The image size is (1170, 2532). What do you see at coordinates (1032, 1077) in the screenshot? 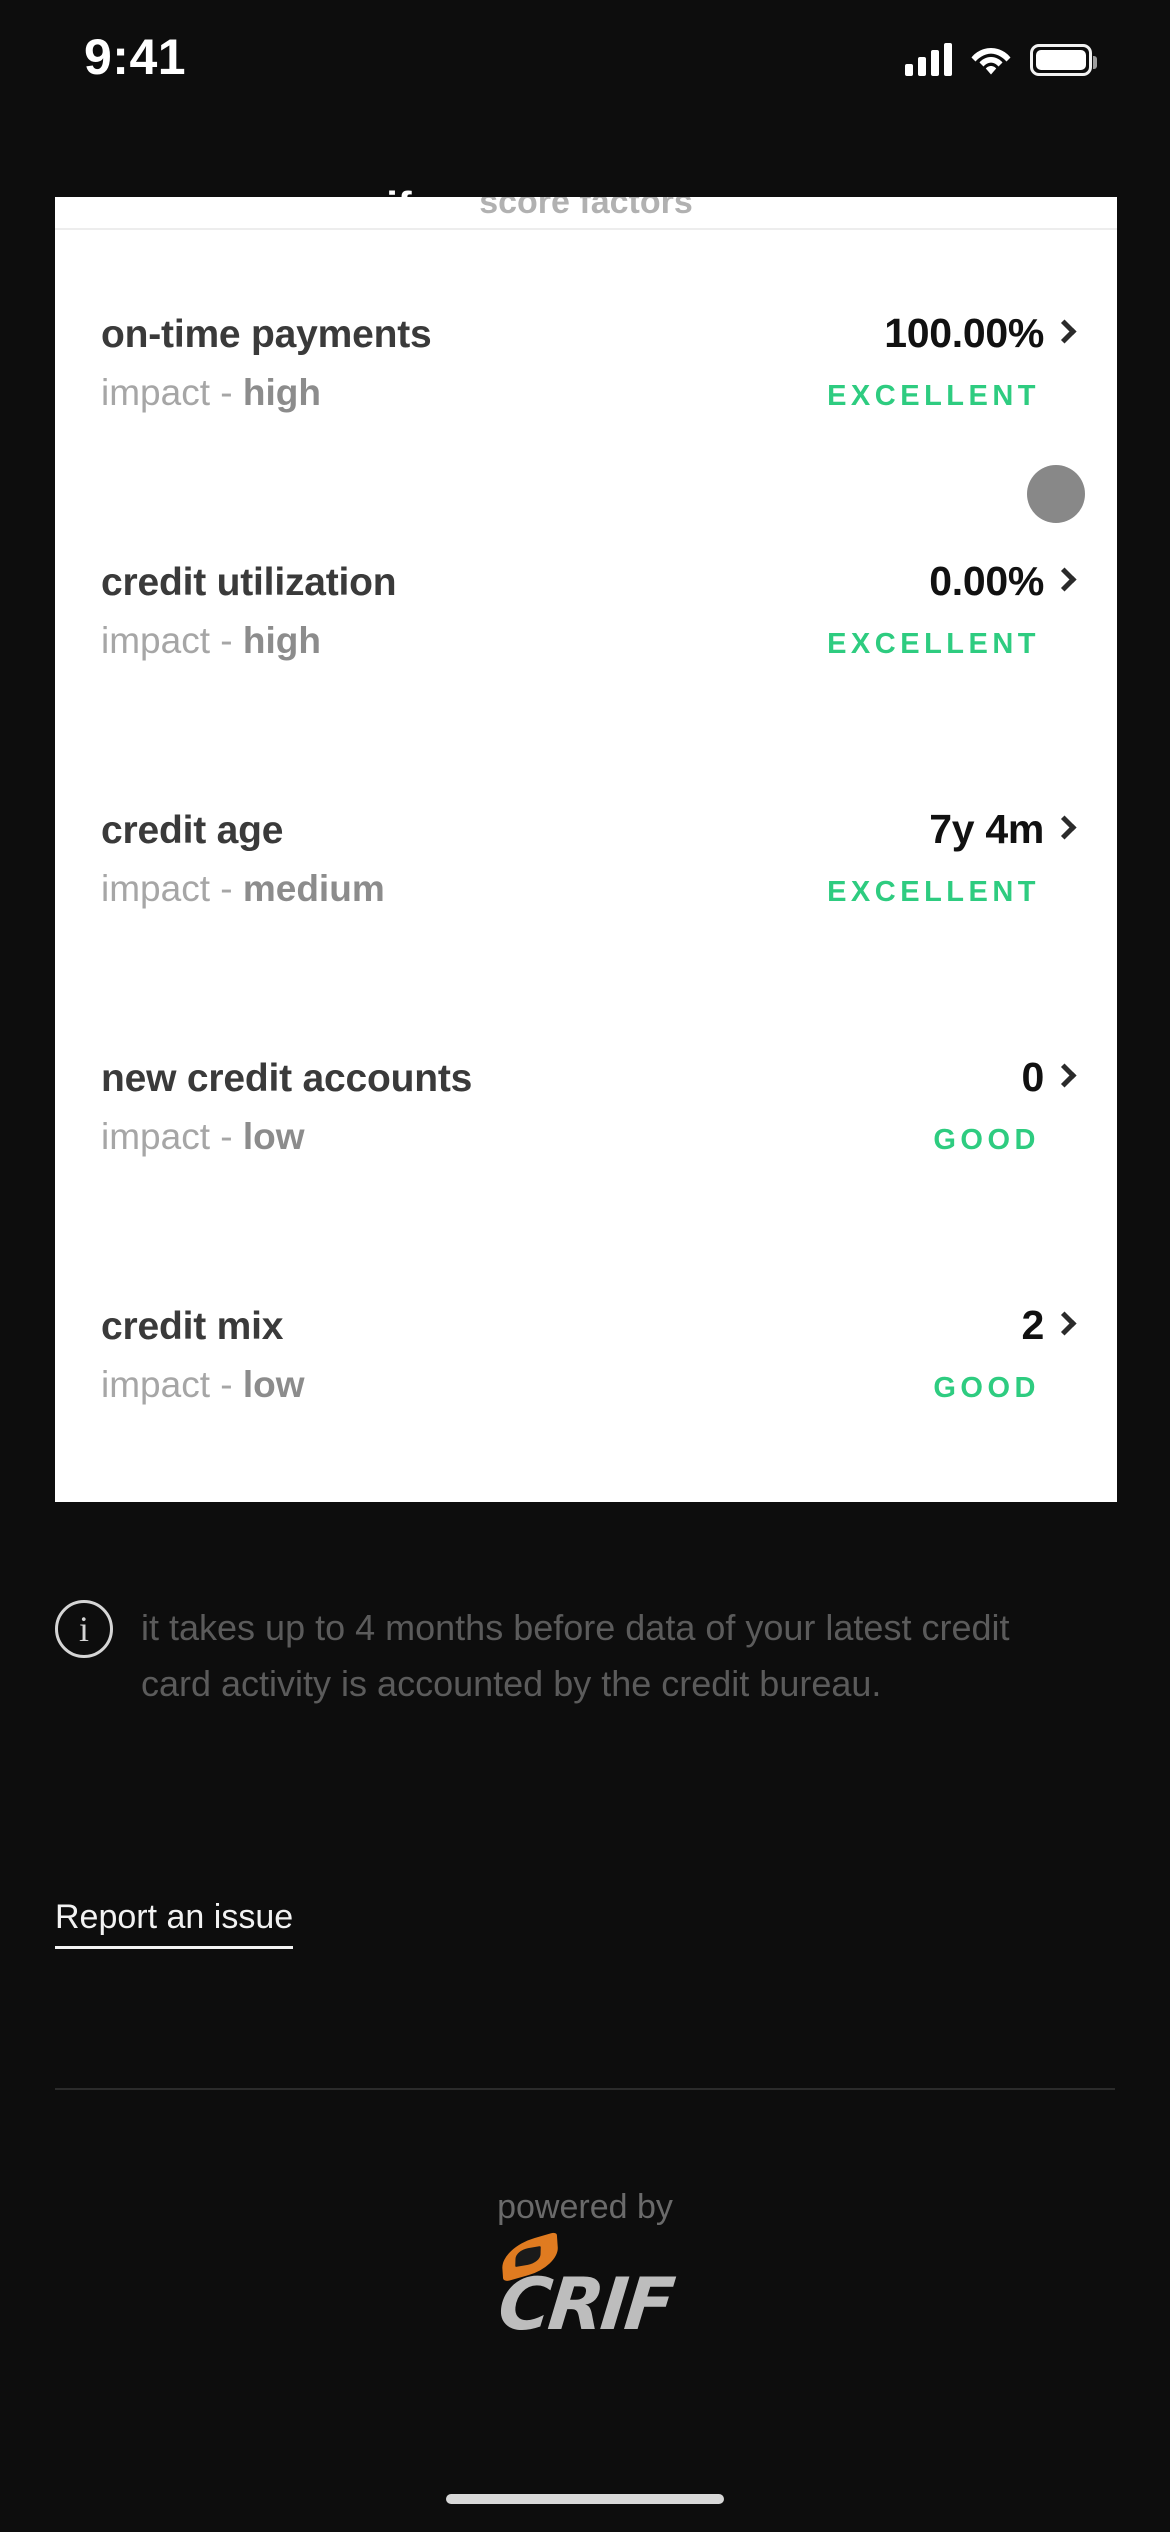
I see `factor-value: 0` at bounding box center [1032, 1077].